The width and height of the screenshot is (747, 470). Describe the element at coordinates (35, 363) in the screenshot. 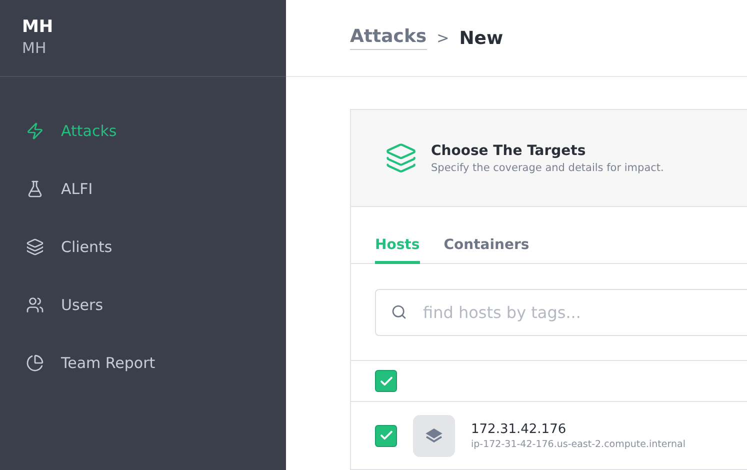

I see `pie-chart-icon` at that location.